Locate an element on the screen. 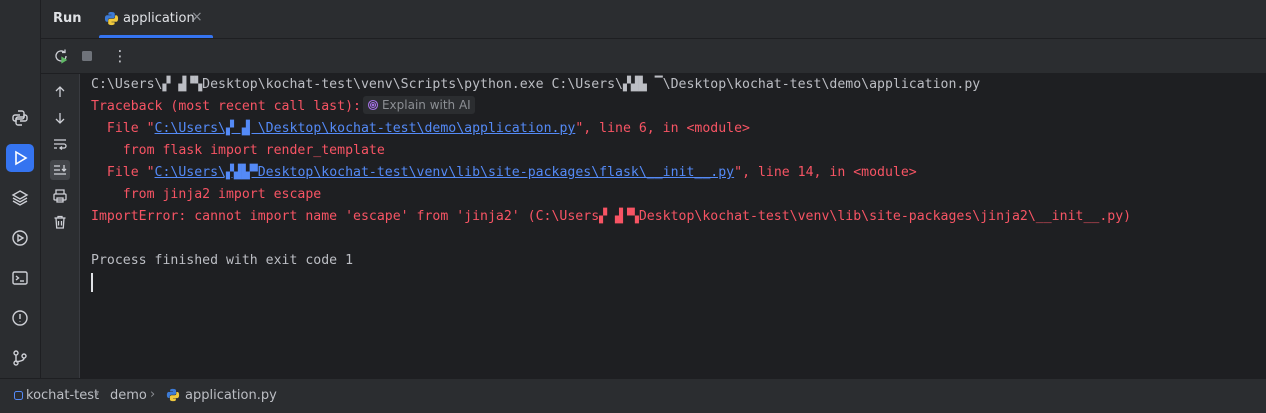  explain-with-ai-label: Explain with AI is located at coordinates (426, 105).